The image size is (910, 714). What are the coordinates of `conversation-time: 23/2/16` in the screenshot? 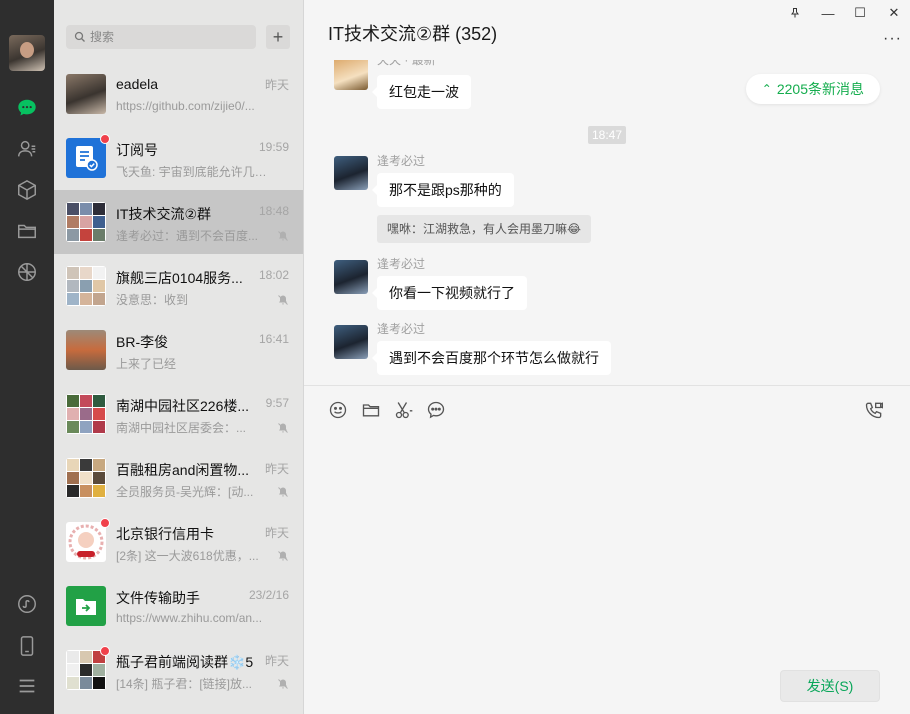 It's located at (268, 595).